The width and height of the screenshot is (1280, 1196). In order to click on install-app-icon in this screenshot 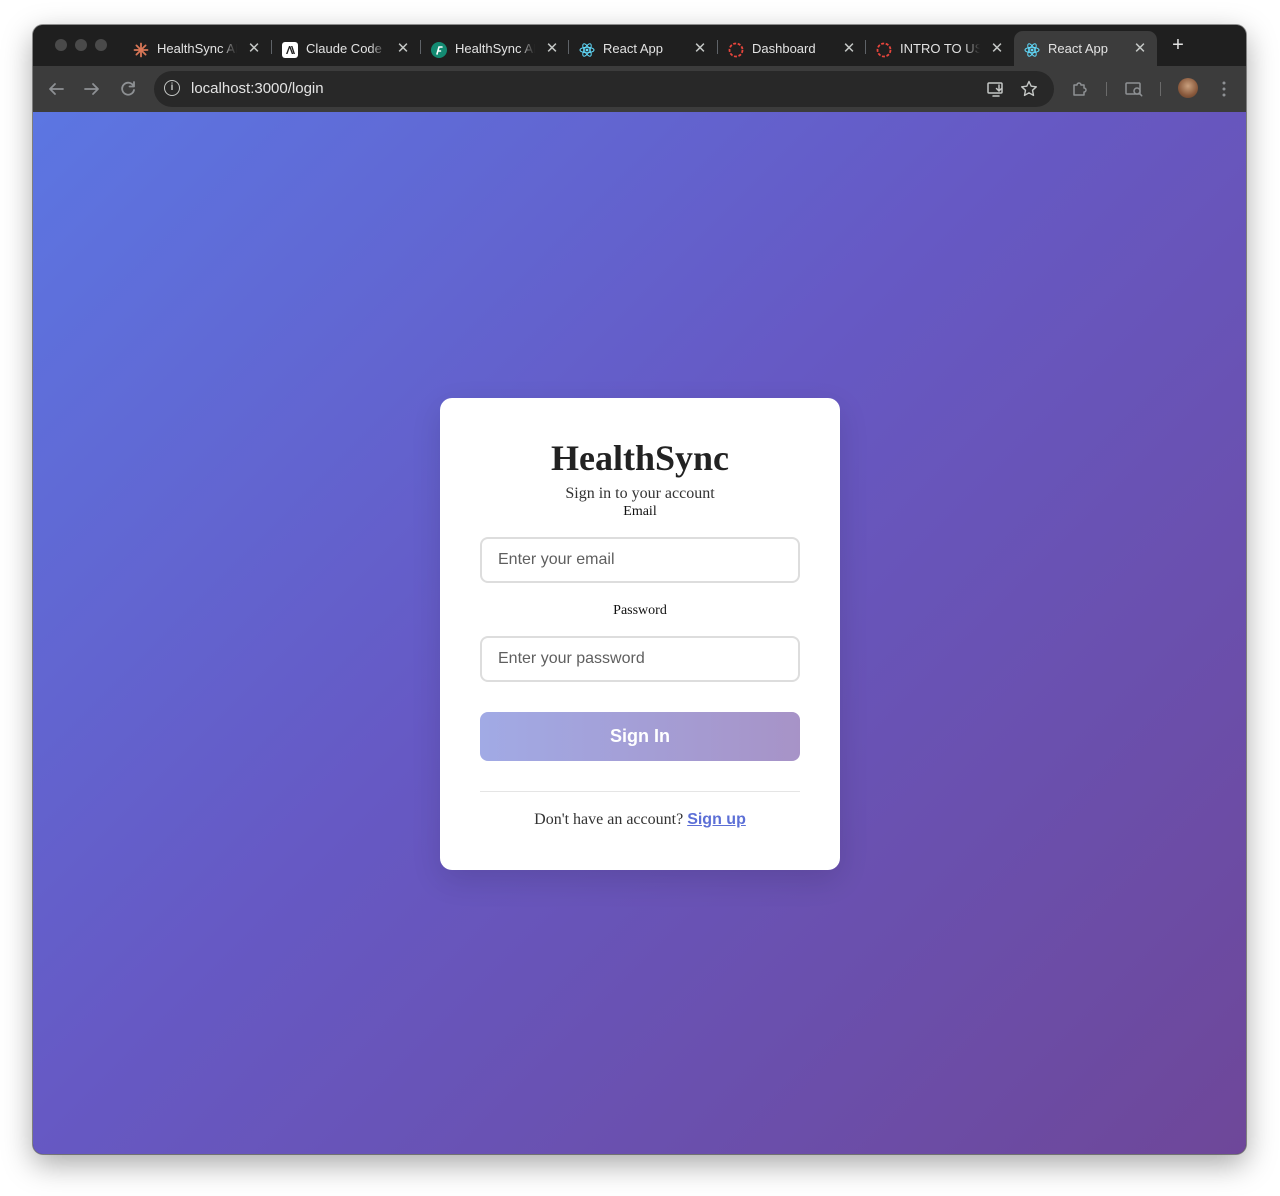, I will do `click(996, 89)`.